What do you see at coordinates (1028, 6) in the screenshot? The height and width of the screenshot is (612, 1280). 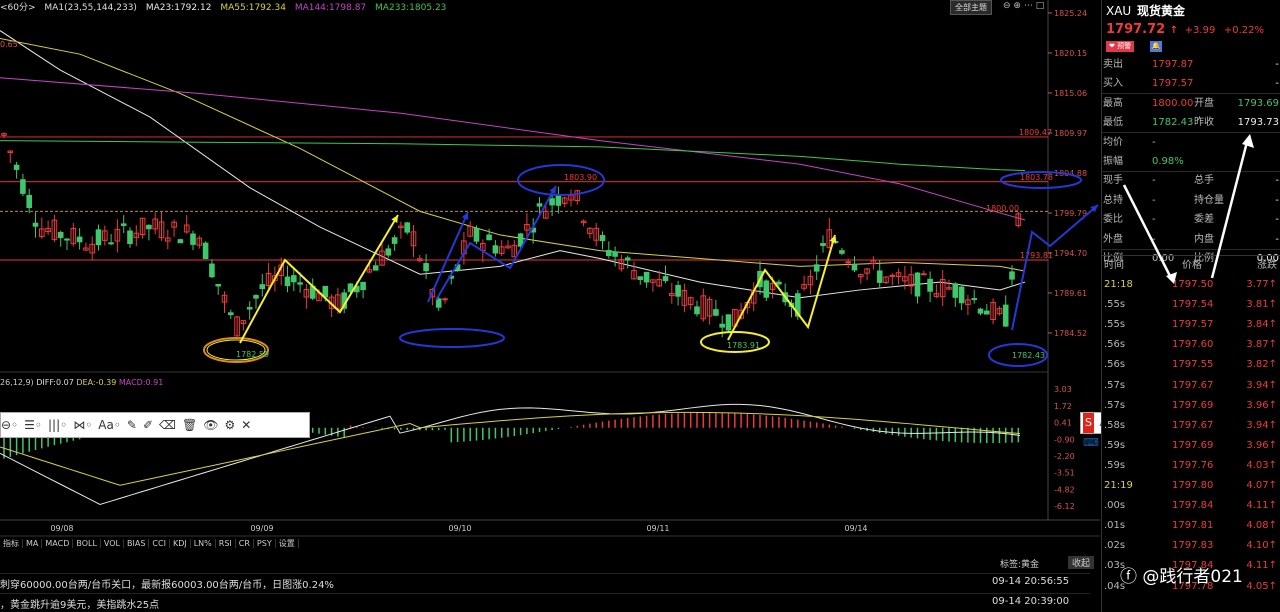 I see `more-icon: ⋯` at bounding box center [1028, 6].